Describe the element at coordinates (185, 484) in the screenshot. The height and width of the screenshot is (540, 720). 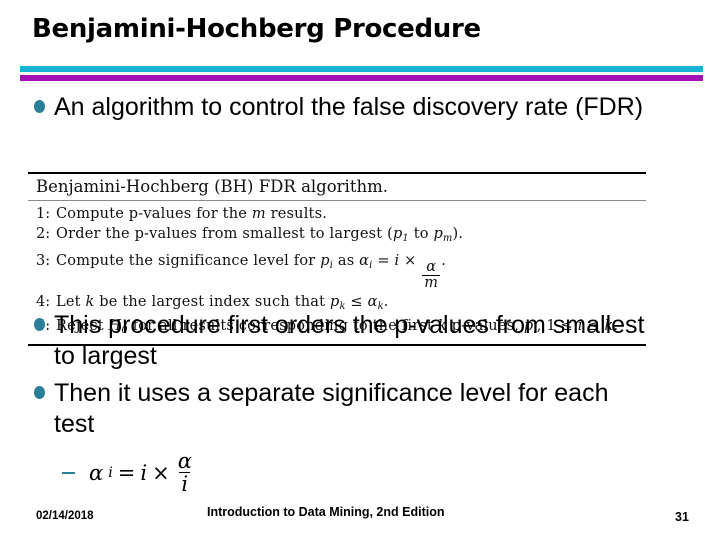
I see `formula-fraction-denominator: i` at that location.